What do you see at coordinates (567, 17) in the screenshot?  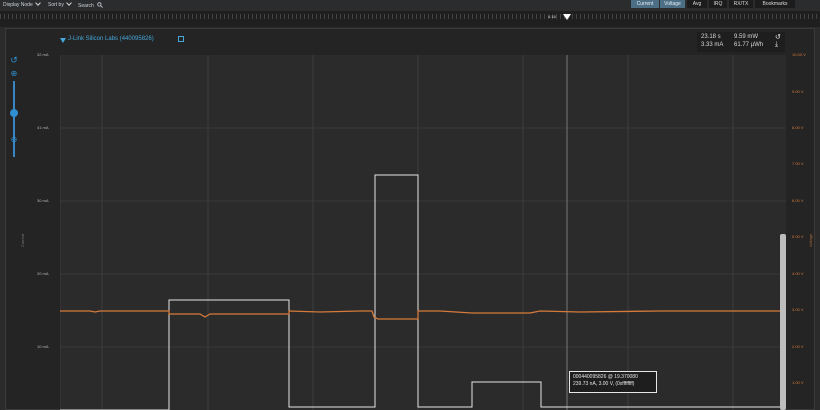 I see `timeline-cursor-marker` at bounding box center [567, 17].